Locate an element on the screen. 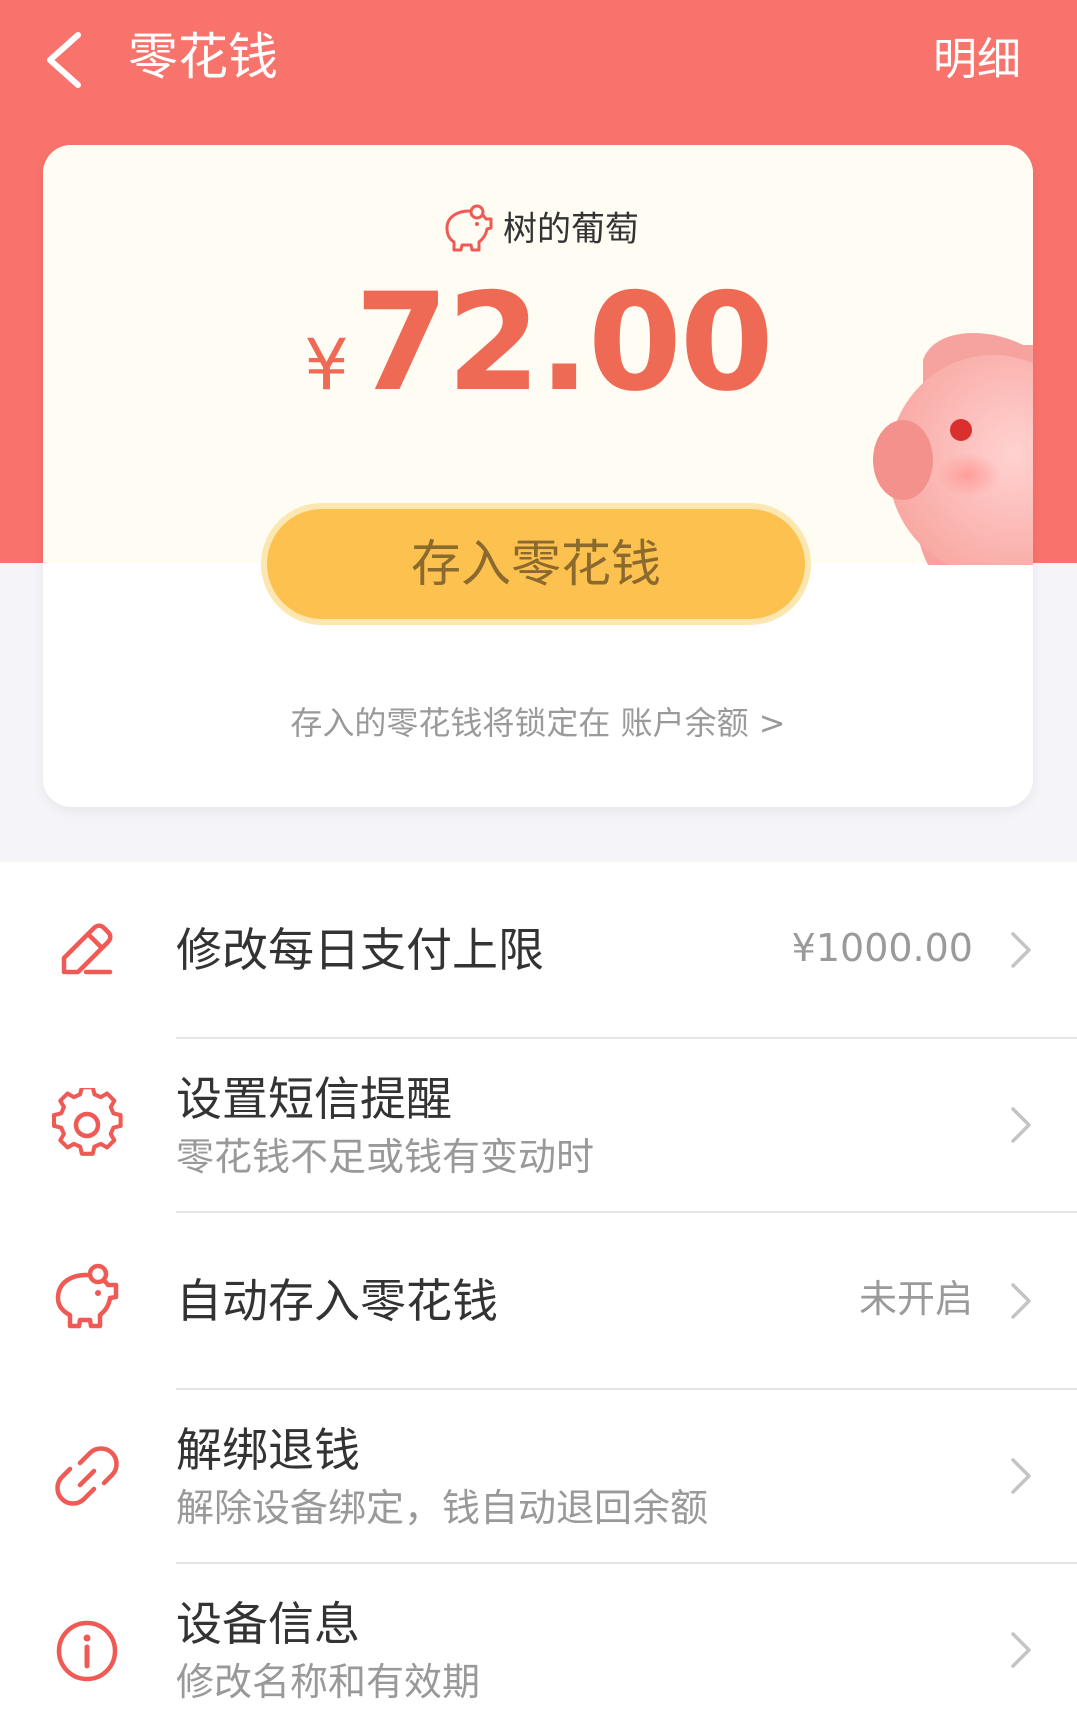 The image size is (1077, 1713). unbind-refund-subtitle: 解除设备绑定，钱自动退回余额 is located at coordinates (442, 1508).